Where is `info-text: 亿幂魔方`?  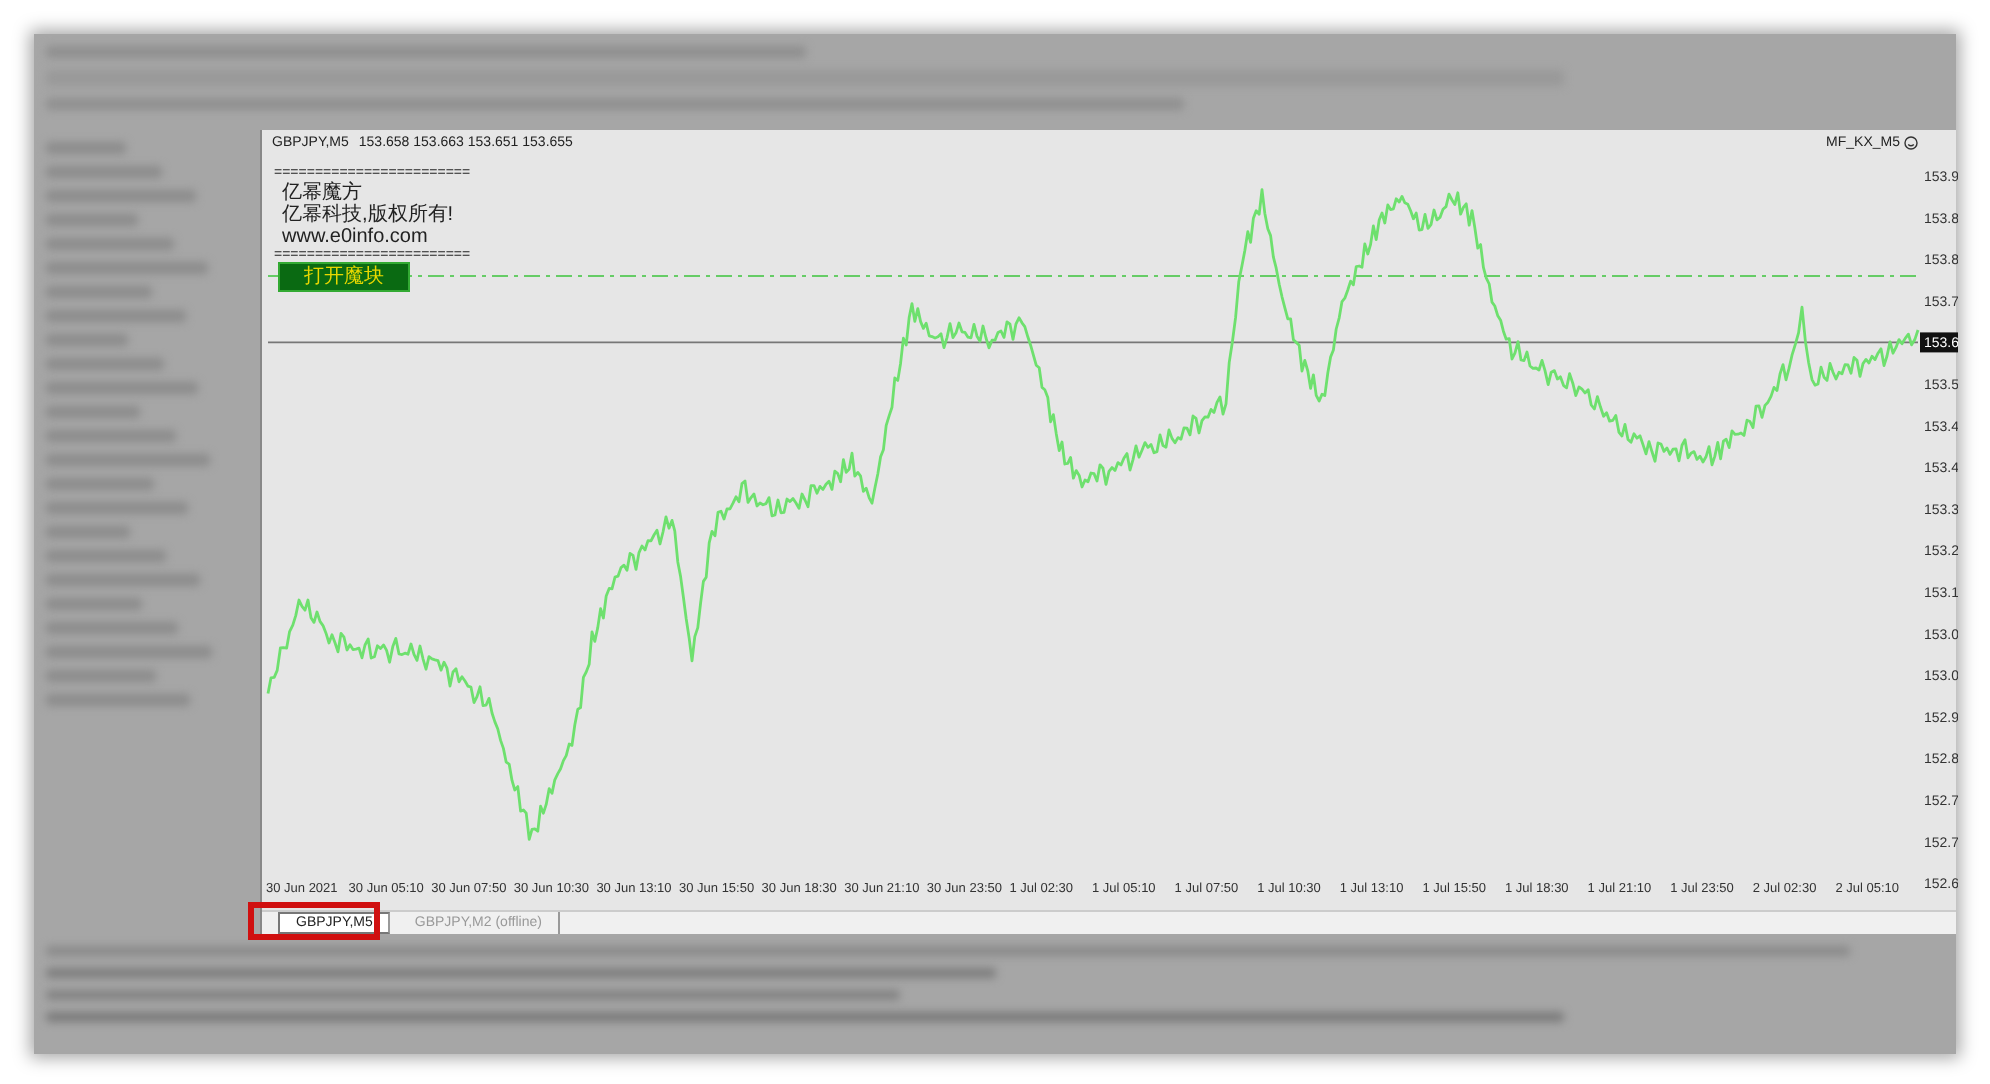
info-text: 亿幂魔方 is located at coordinates (322, 193).